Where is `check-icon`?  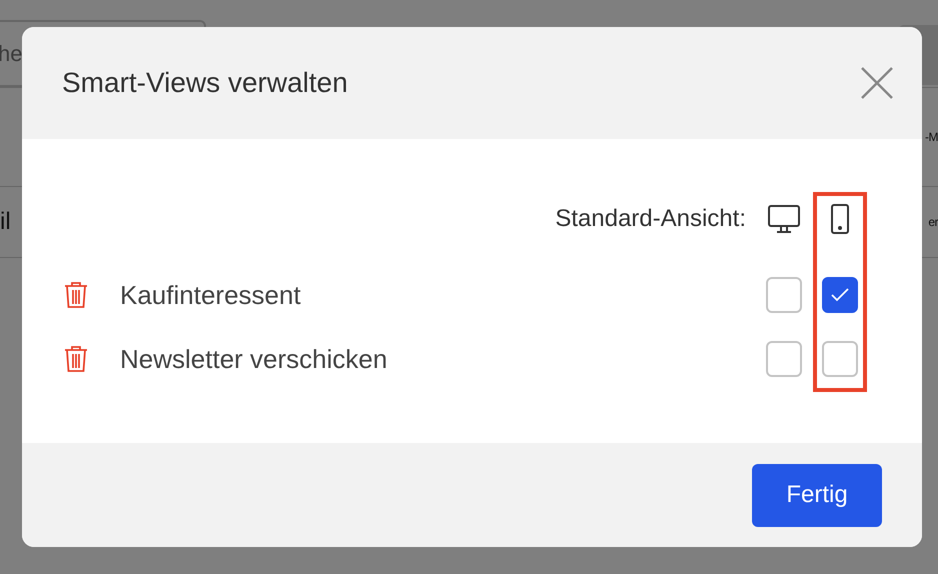
check-icon is located at coordinates (840, 295).